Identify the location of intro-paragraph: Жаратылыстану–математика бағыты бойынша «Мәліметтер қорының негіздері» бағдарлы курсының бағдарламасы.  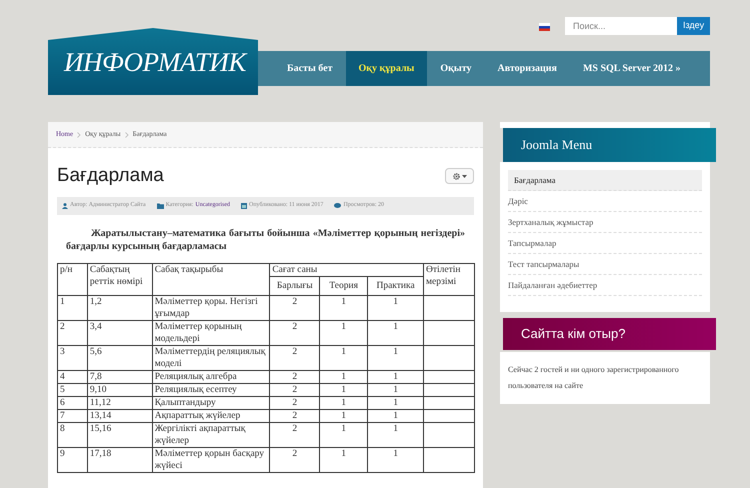
(265, 239).